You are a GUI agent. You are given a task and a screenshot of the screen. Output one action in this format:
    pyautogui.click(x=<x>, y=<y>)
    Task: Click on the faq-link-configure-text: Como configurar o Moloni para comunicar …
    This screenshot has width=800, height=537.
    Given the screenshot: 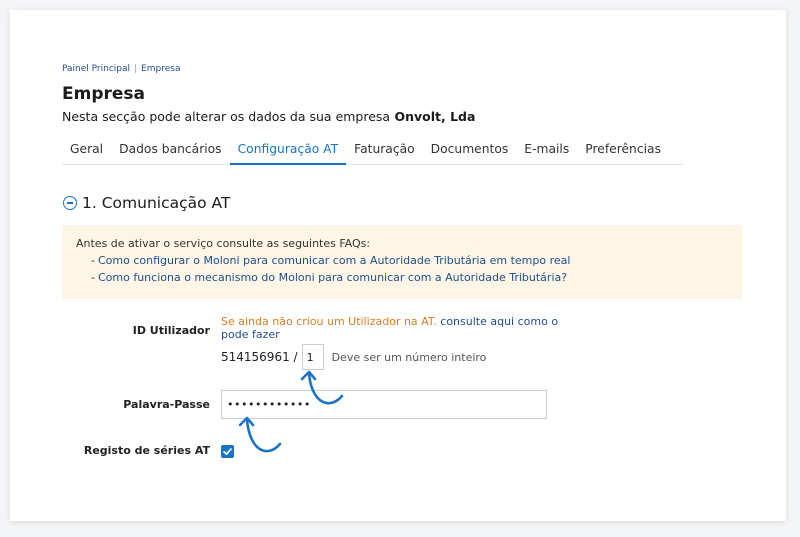 What is the action you would take?
    pyautogui.click(x=334, y=260)
    